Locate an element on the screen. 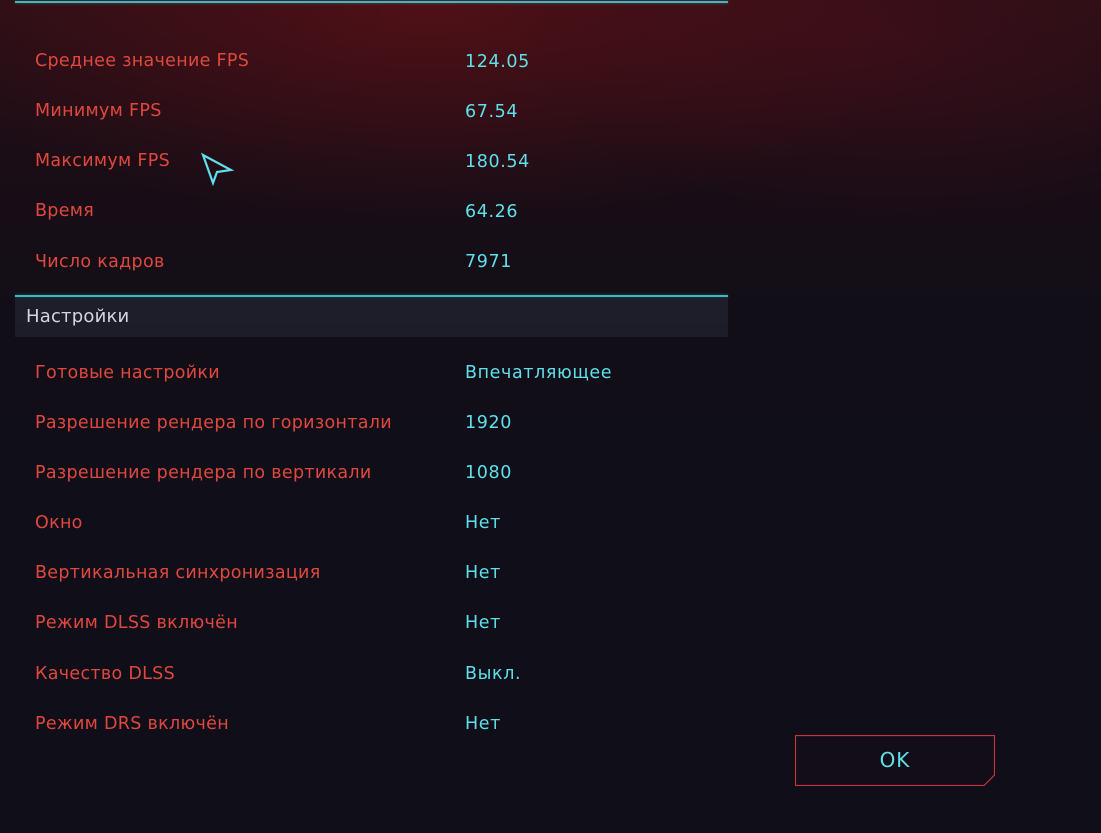  ok-button-label: OK is located at coordinates (895, 760).